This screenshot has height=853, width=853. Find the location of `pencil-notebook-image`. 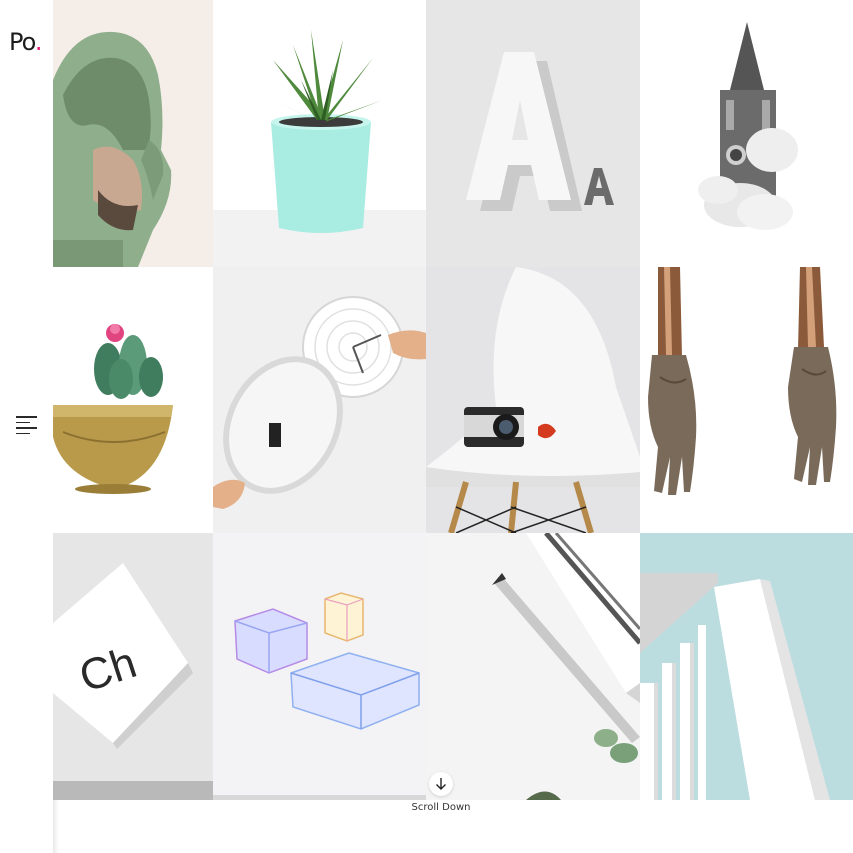

pencil-notebook-image is located at coordinates (533, 666).